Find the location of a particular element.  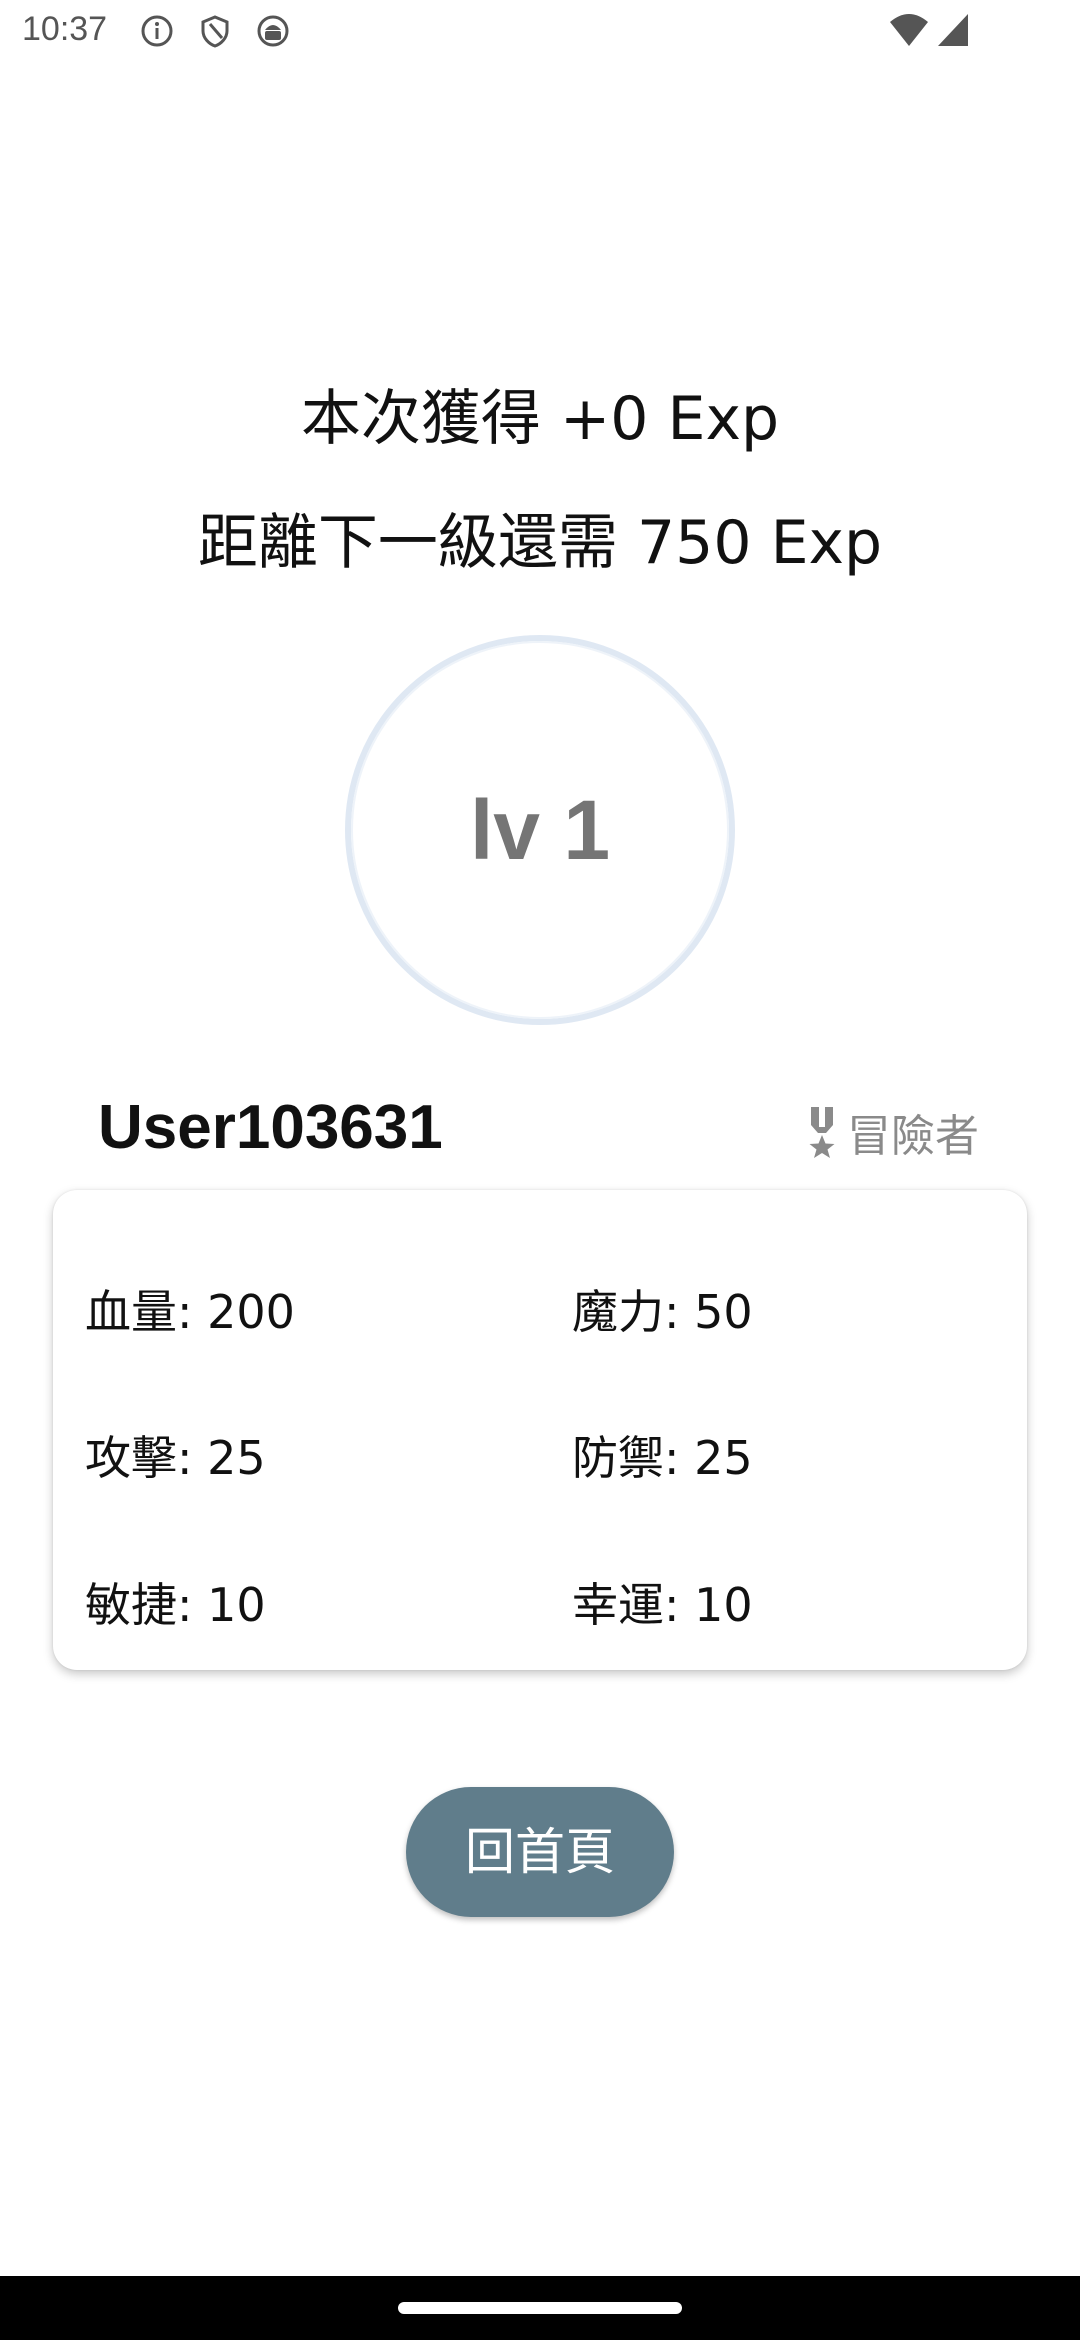

stat-mp: 魔力: 50 is located at coordinates (662, 1312).